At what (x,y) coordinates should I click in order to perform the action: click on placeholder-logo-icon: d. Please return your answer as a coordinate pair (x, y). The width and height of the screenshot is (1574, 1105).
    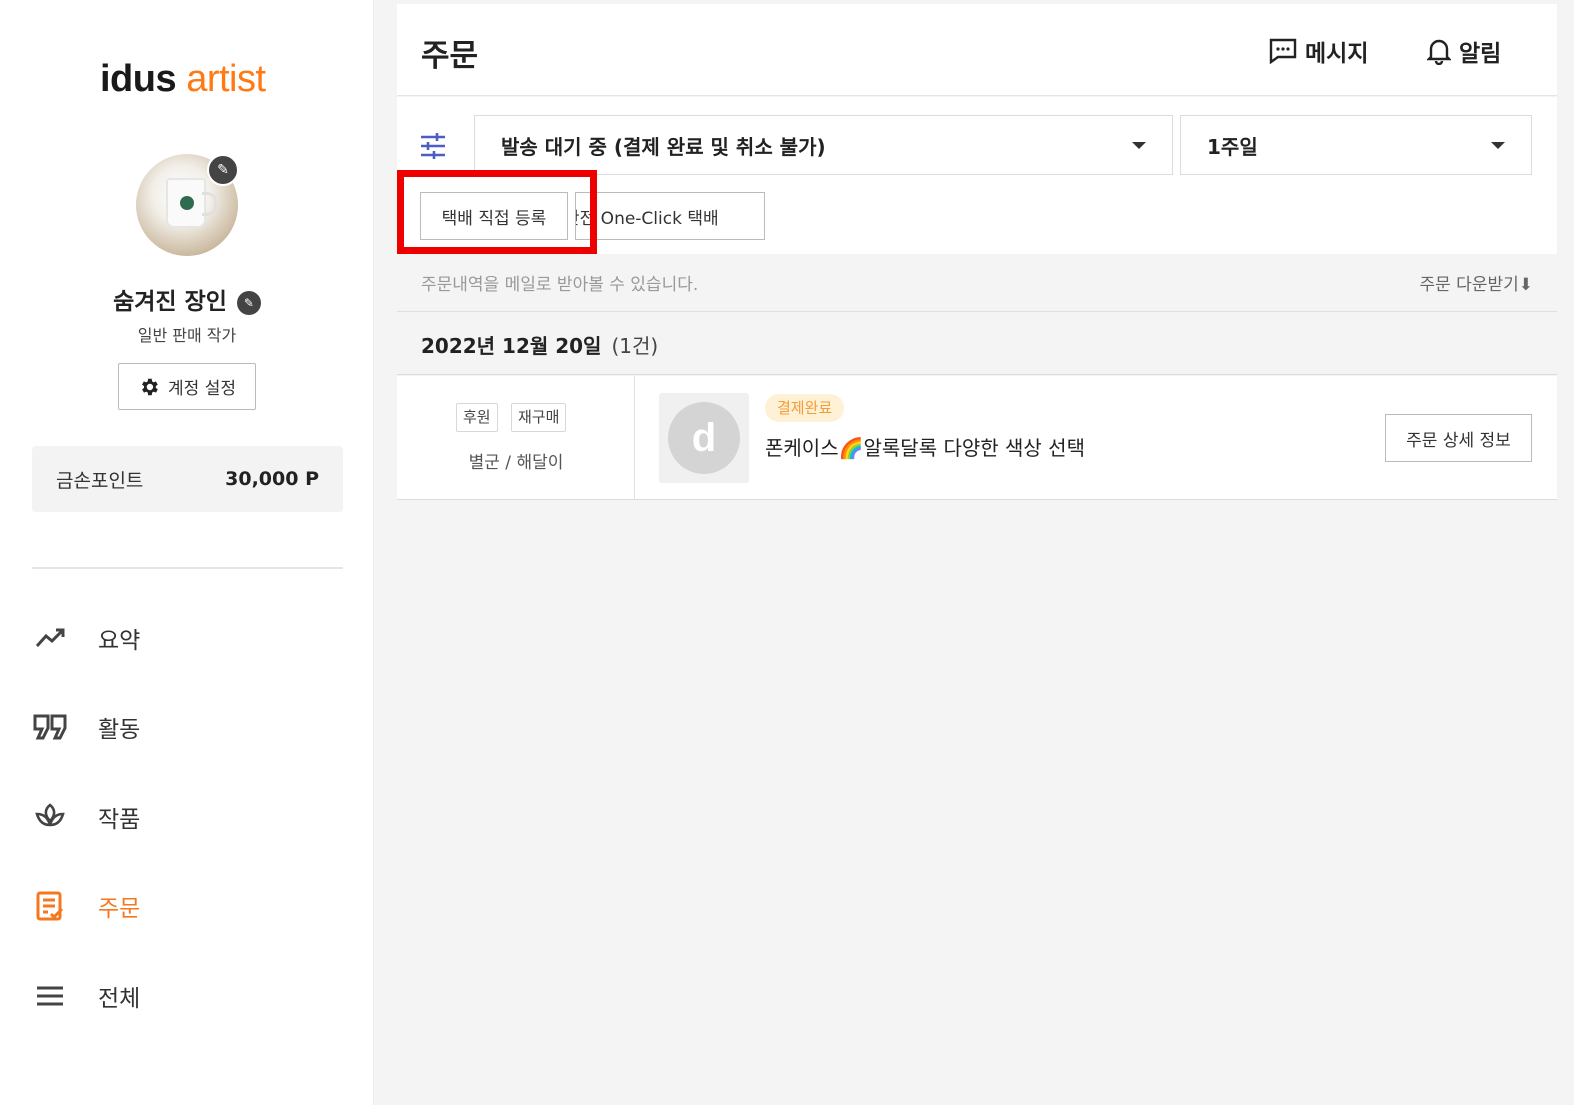
    Looking at the image, I should click on (704, 438).